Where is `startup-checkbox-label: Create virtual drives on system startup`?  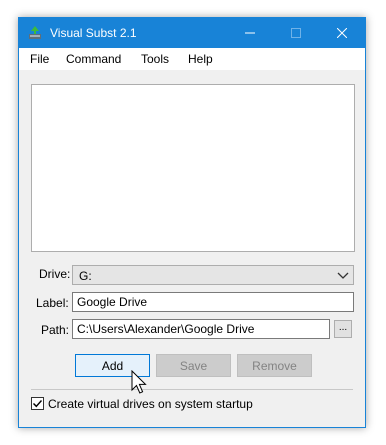 startup-checkbox-label: Create virtual drives on system startup is located at coordinates (150, 404).